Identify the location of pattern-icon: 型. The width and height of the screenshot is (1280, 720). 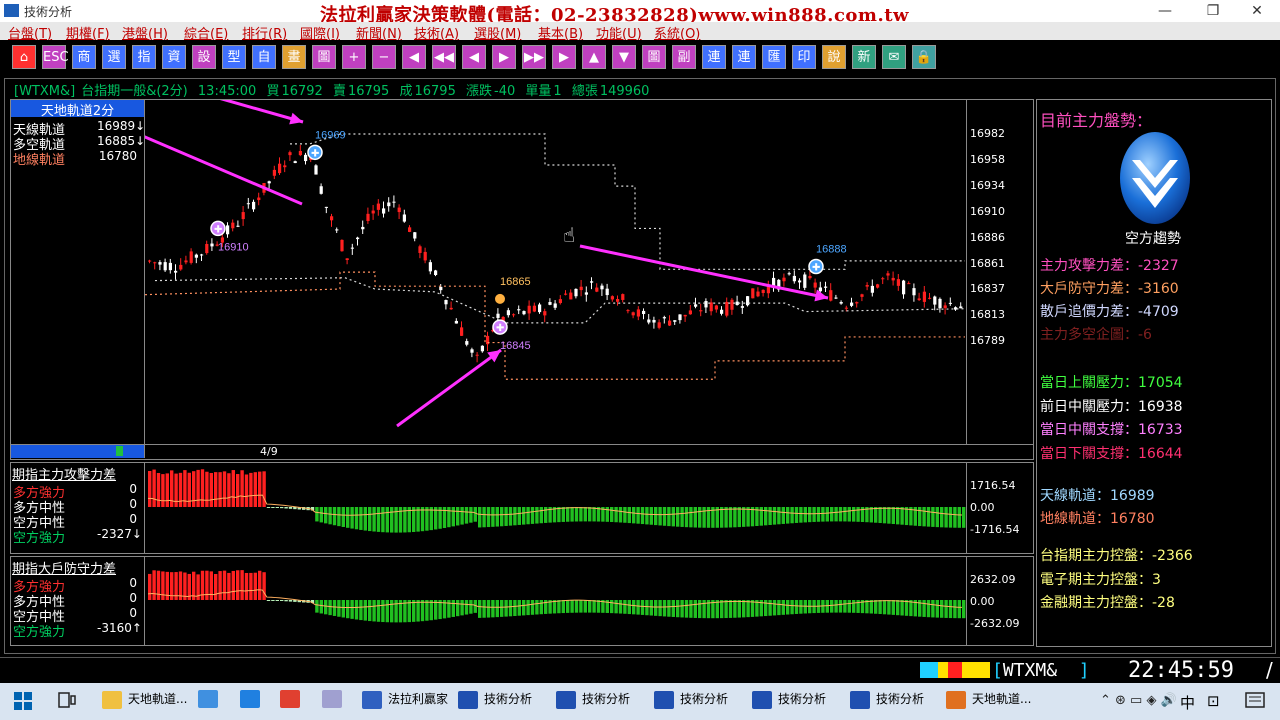
(234, 57).